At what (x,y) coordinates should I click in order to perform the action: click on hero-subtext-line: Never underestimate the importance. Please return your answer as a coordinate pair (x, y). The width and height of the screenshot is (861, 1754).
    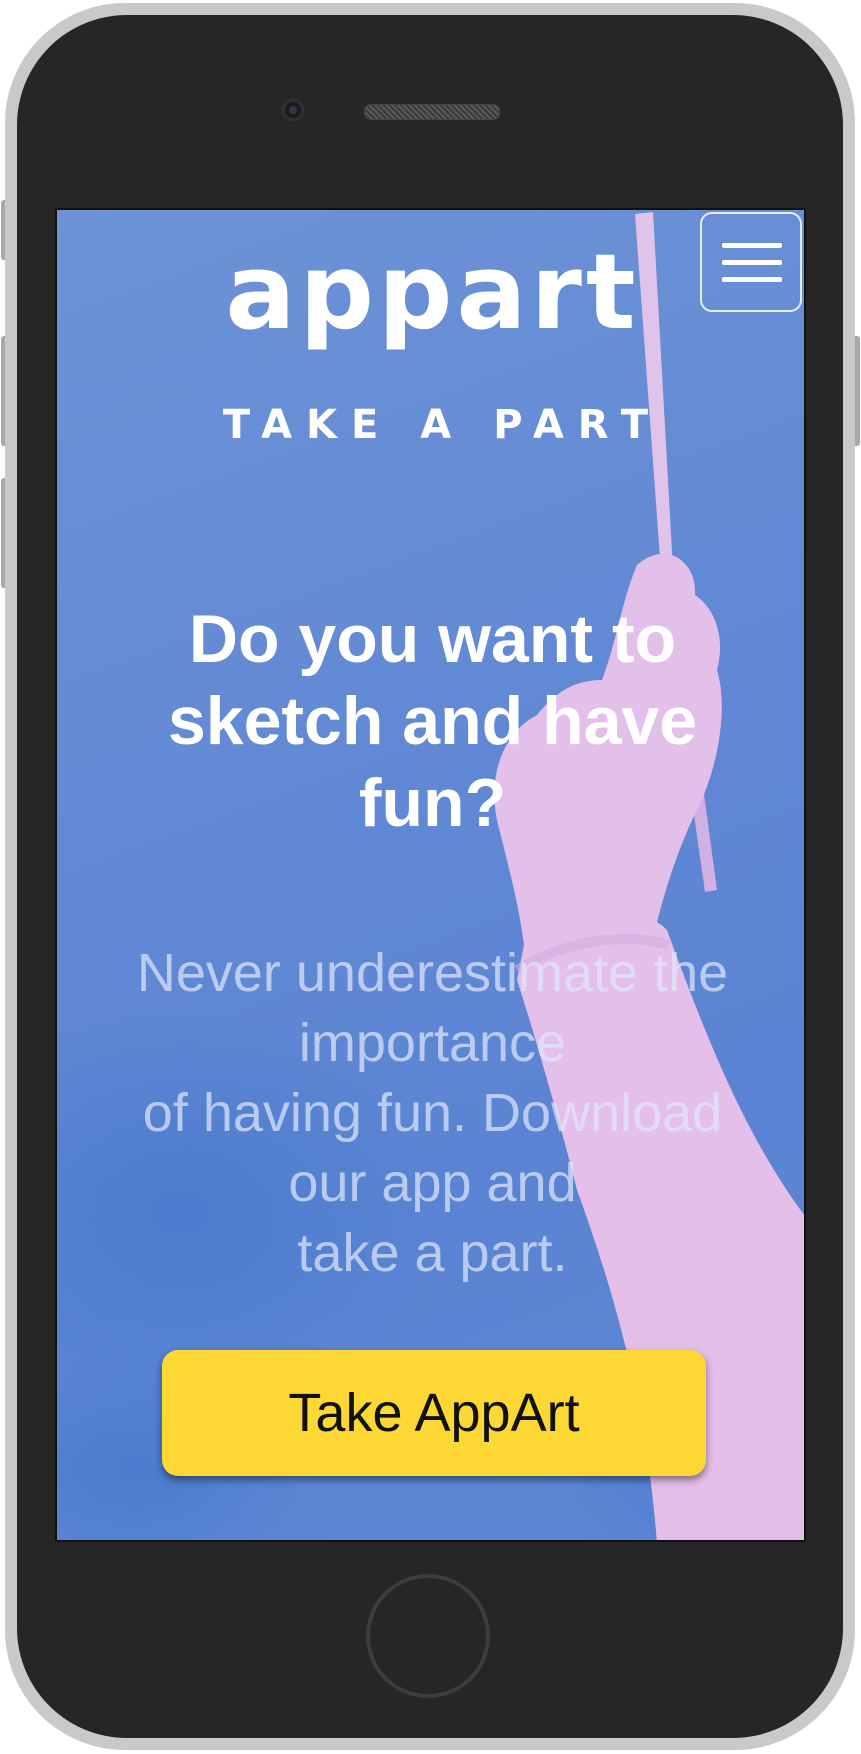
    Looking at the image, I should click on (432, 1008).